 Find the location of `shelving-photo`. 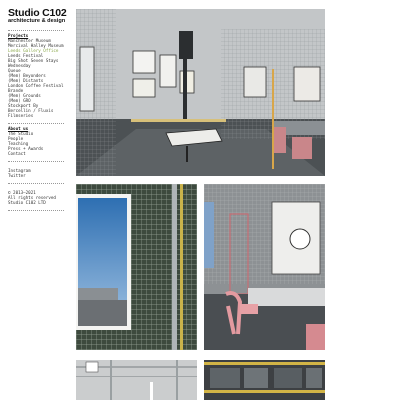

shelving-photo is located at coordinates (264, 380).